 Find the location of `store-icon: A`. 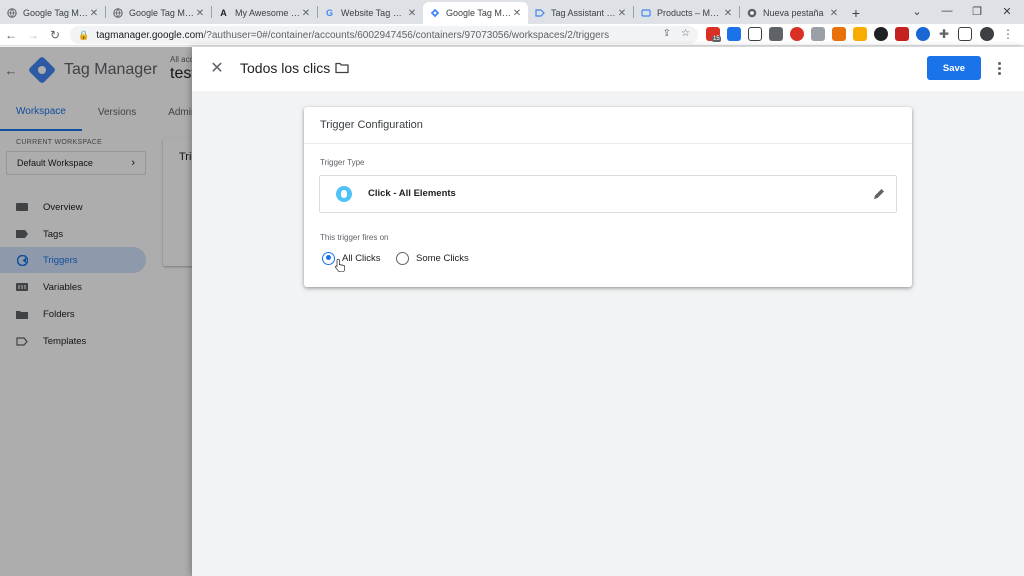

store-icon: A is located at coordinates (223, 13).